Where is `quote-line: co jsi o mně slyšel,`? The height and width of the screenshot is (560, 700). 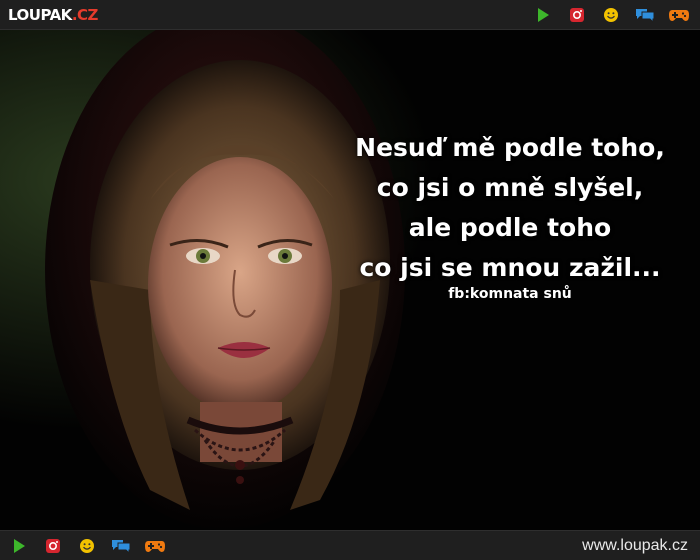
quote-line: co jsi o mně slyšel, is located at coordinates (510, 187).